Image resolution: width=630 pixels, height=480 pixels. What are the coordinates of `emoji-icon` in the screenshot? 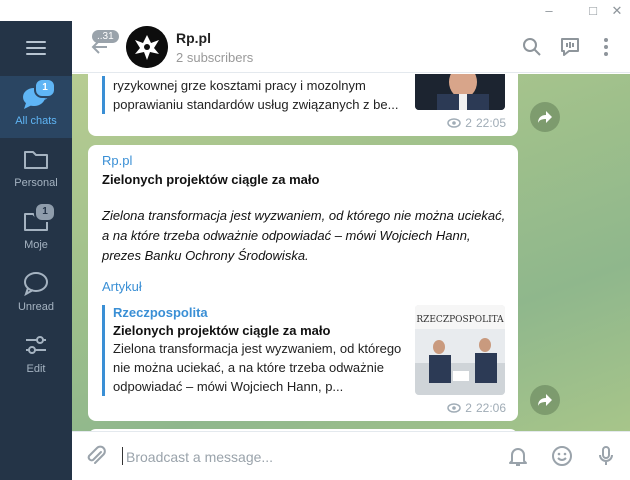 It's located at (562, 456).